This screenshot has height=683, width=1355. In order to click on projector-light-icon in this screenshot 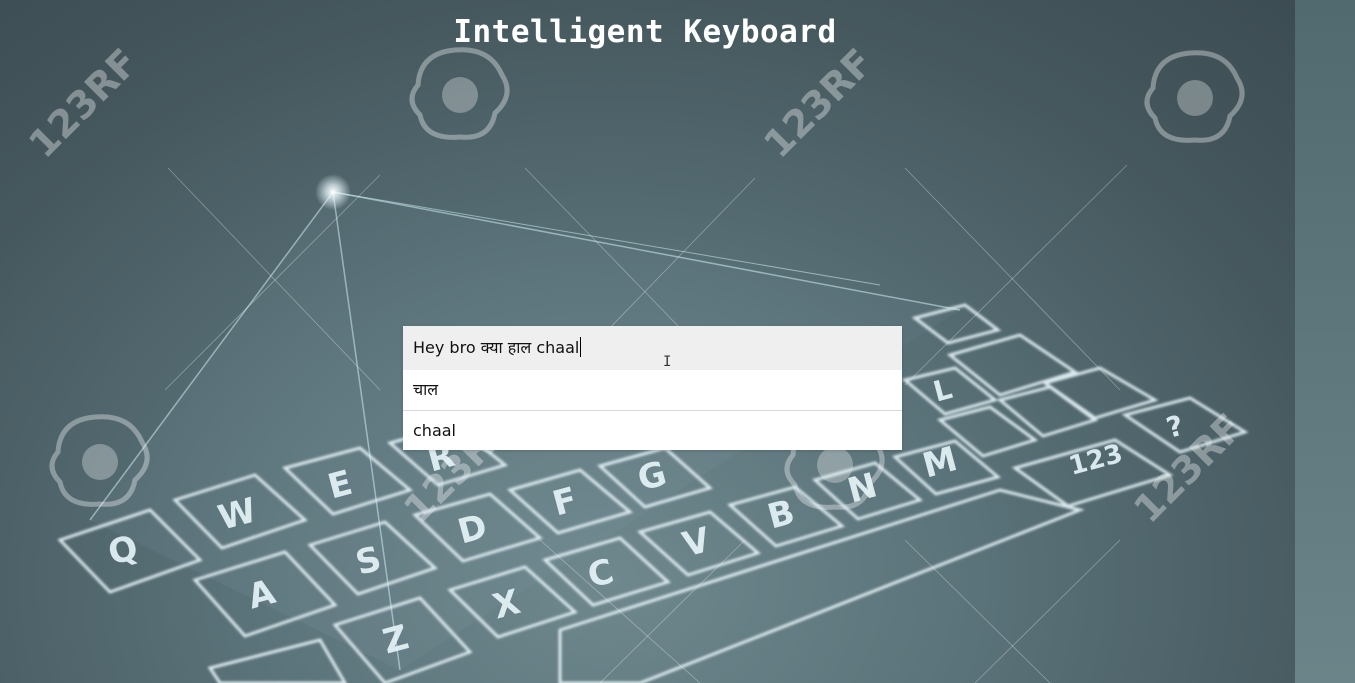, I will do `click(333, 192)`.